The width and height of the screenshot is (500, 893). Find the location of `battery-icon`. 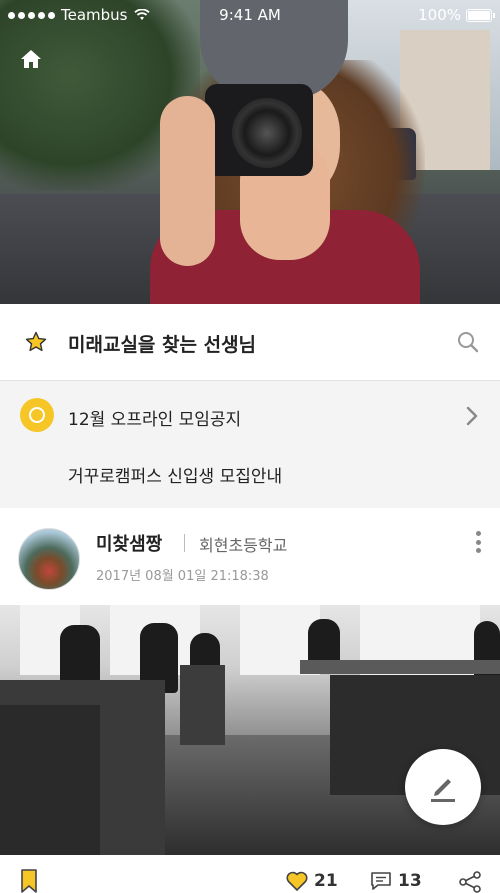

battery-icon is located at coordinates (480, 15).